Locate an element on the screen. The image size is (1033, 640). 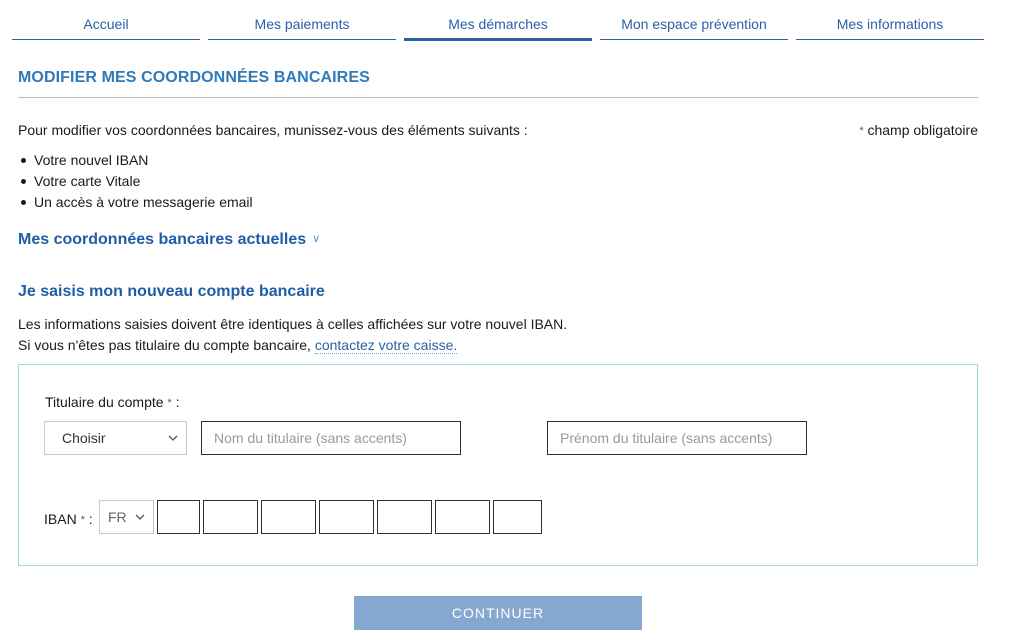
tab-accueil: Accueil is located at coordinates (106, 21).